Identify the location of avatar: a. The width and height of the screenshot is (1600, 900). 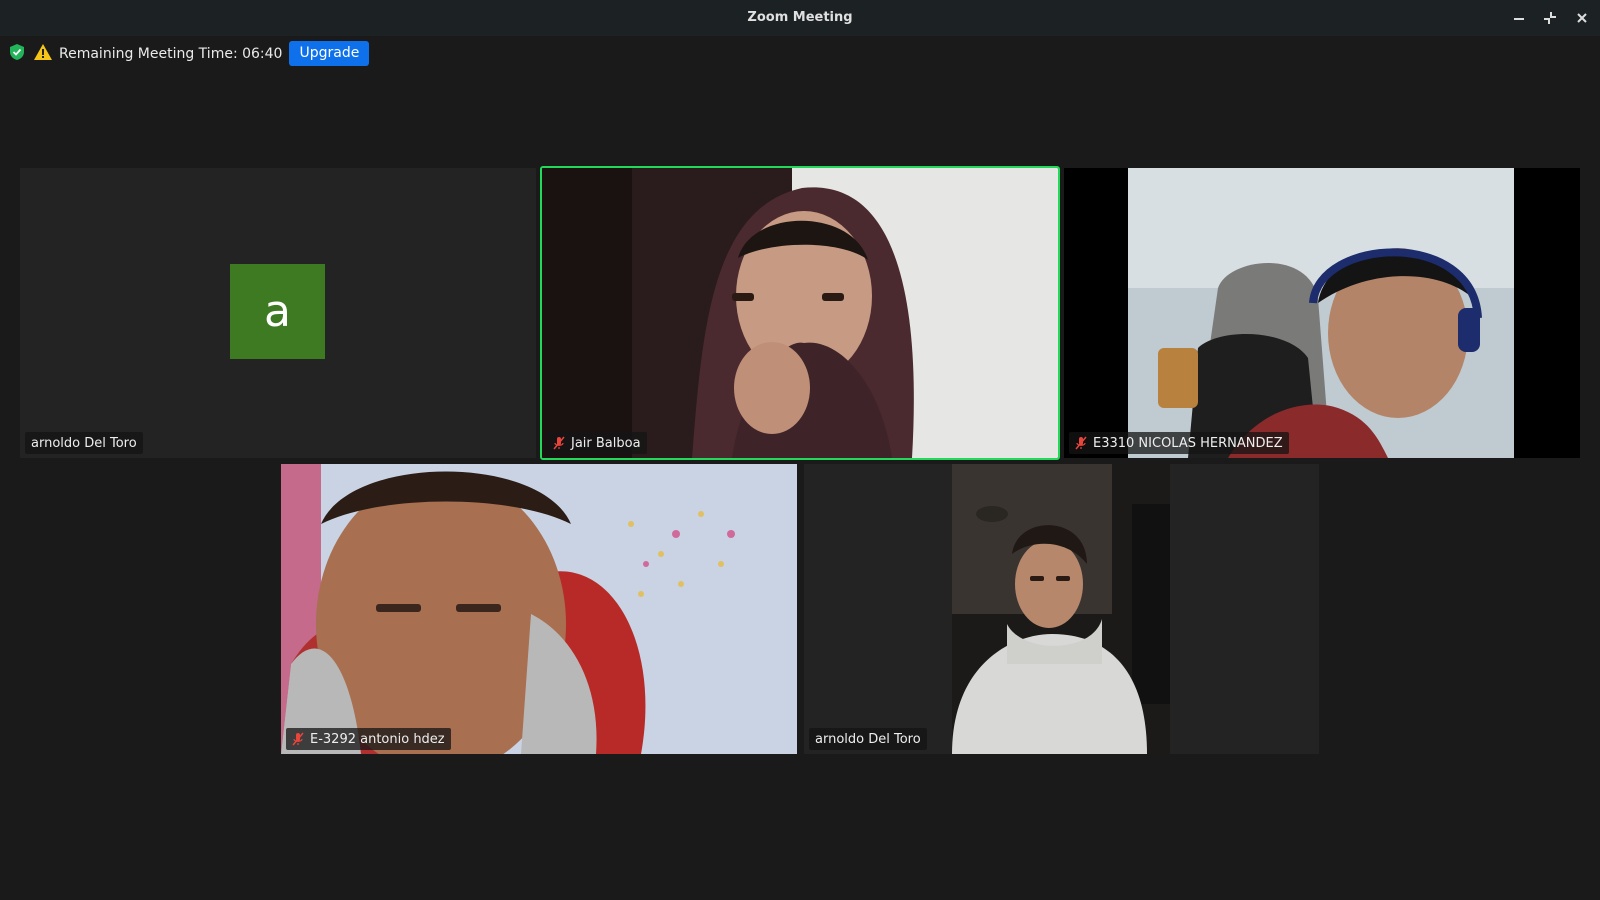
(277, 311).